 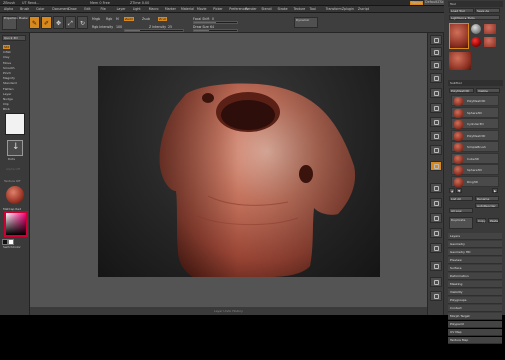 I want to click on current-tool-thumbnail, so click(x=459, y=36).